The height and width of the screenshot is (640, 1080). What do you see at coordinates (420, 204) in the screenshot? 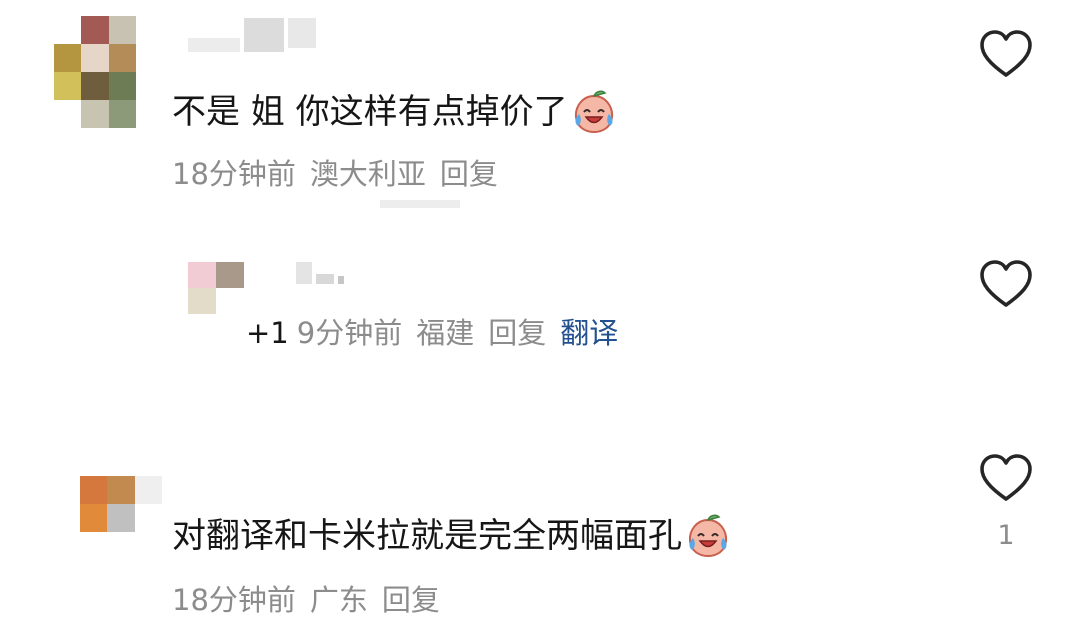
I see `blurred-fragment` at bounding box center [420, 204].